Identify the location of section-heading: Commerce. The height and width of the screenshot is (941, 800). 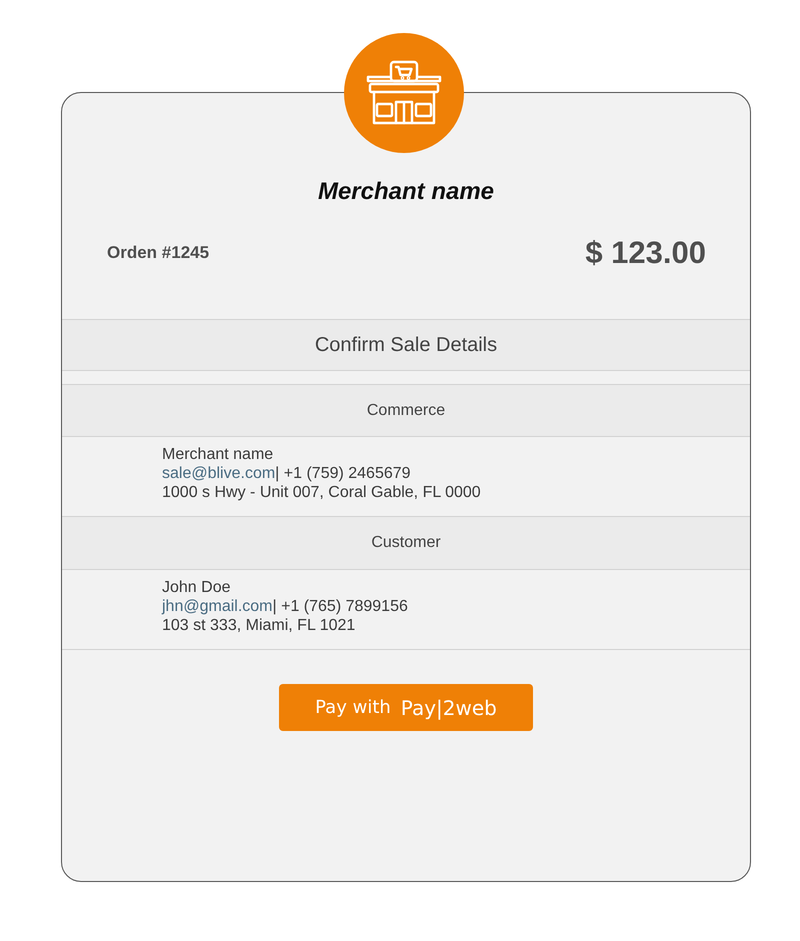
(406, 411).